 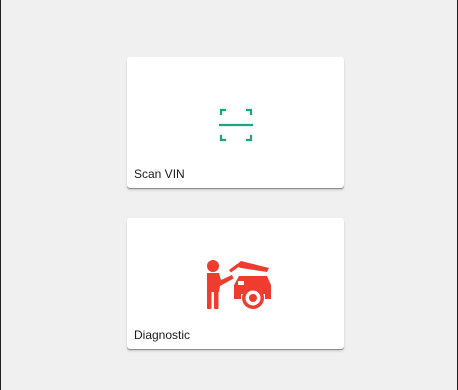 What do you see at coordinates (159, 174) in the screenshot?
I see `scan-vin-label: Scan VIN` at bounding box center [159, 174].